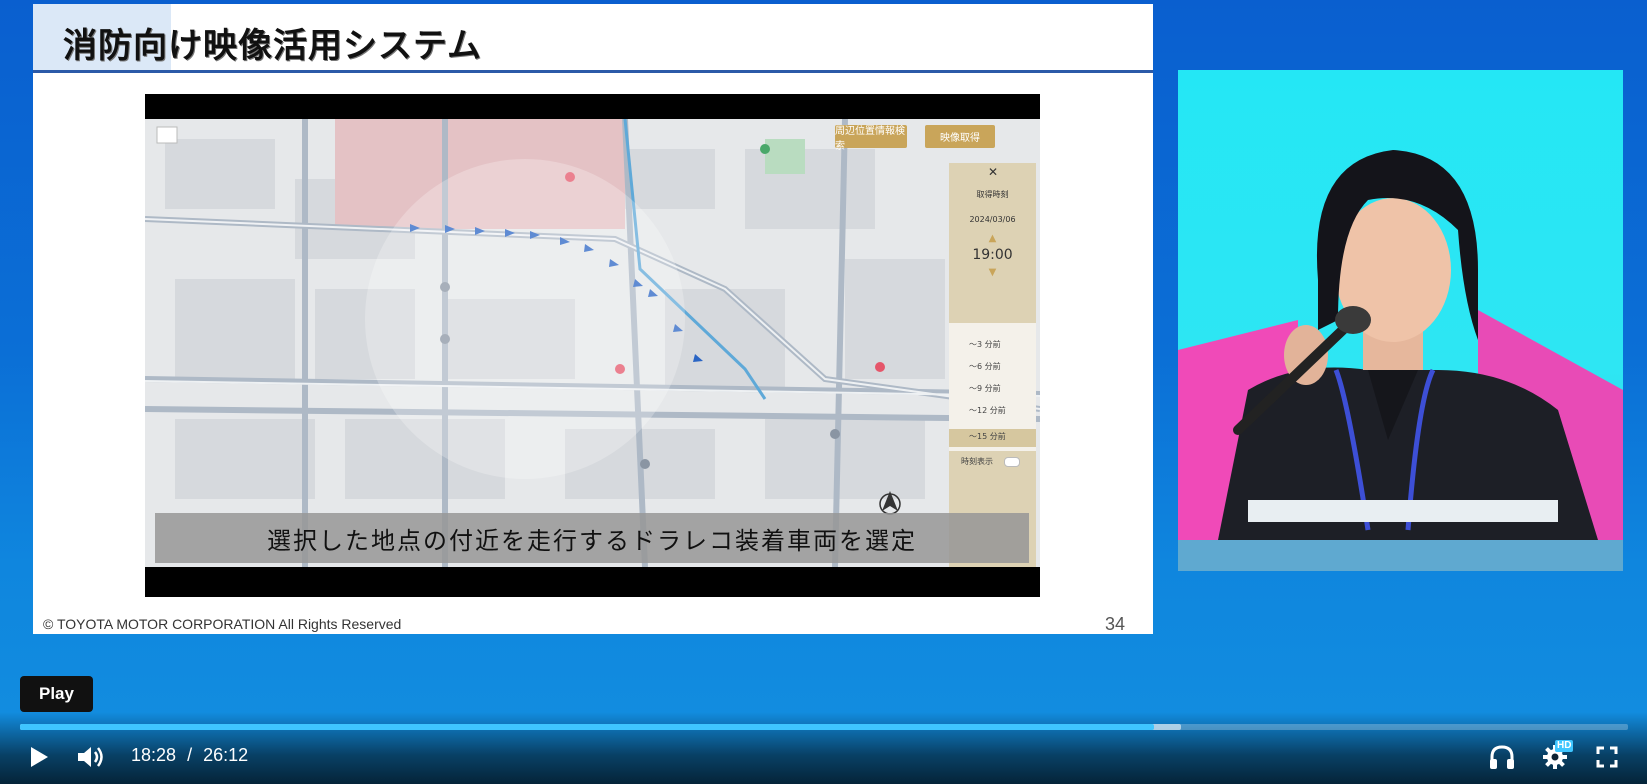  Describe the element at coordinates (987, 436) in the screenshot. I see `option-15min: ～15 分前` at that location.